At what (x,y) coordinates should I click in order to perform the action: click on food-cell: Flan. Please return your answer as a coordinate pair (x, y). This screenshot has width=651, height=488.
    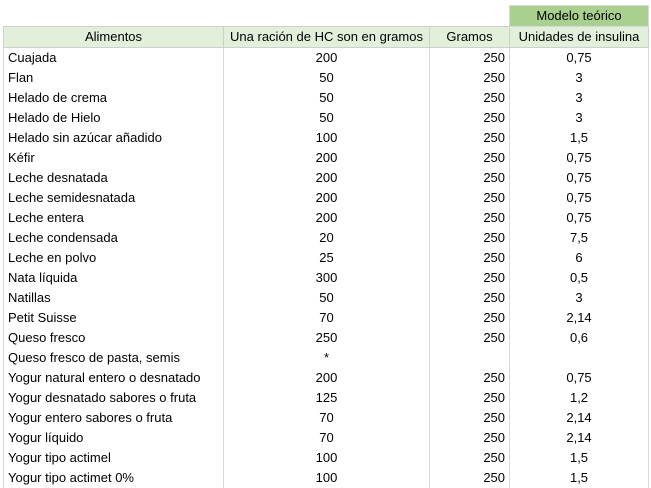
    Looking at the image, I should click on (114, 78).